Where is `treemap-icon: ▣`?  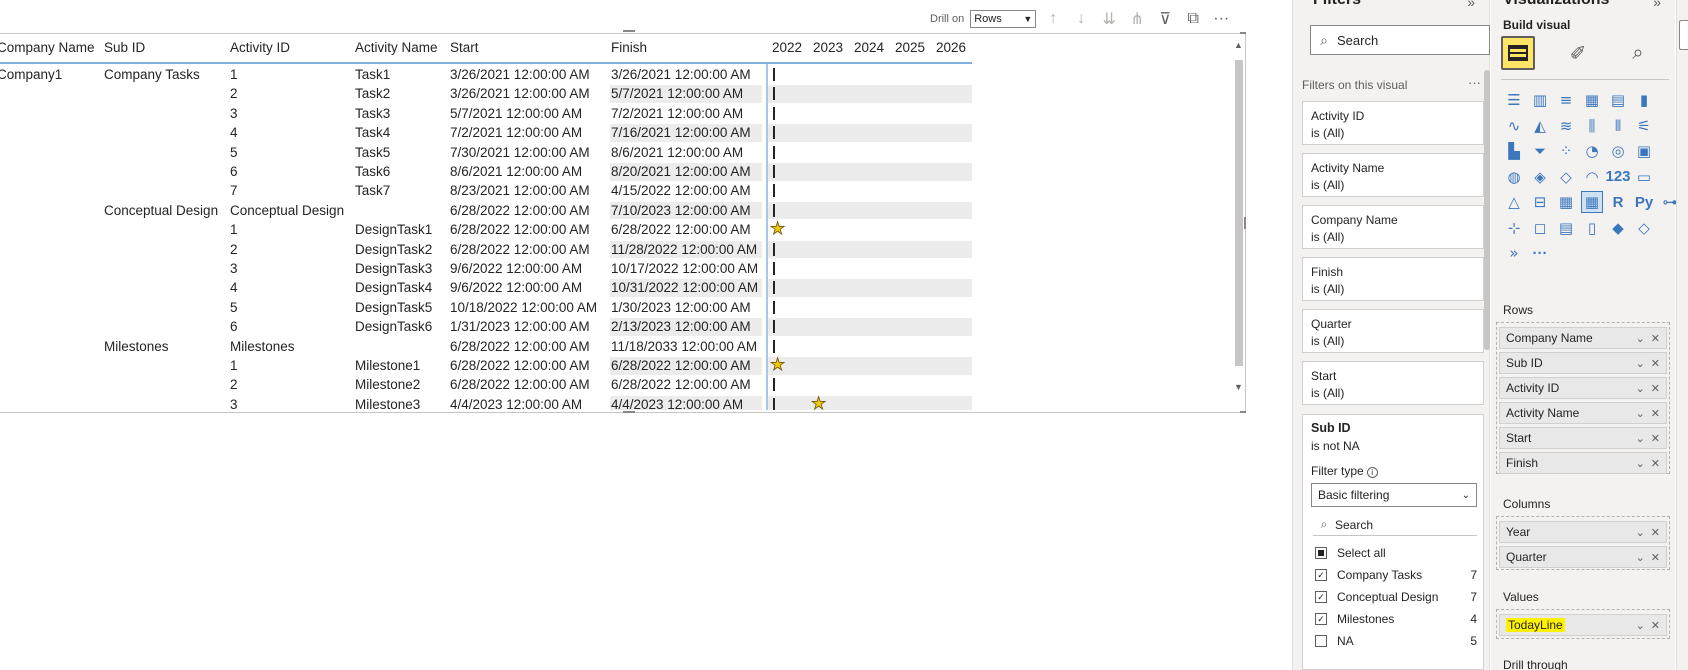
treemap-icon: ▣ is located at coordinates (1644, 151).